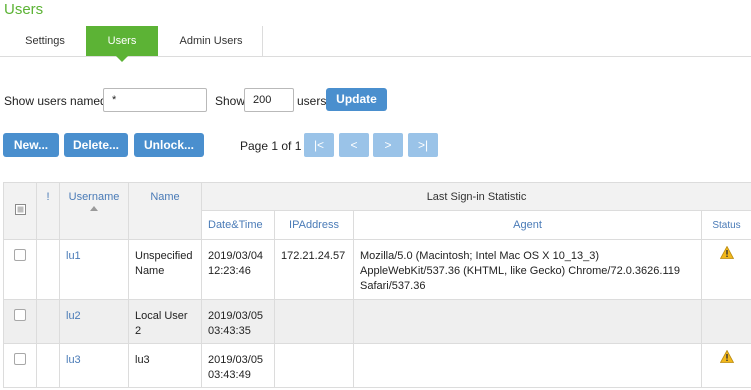 Image resolution: width=751 pixels, height=390 pixels. Describe the element at coordinates (230, 101) in the screenshot. I see `show-label: Show` at that location.